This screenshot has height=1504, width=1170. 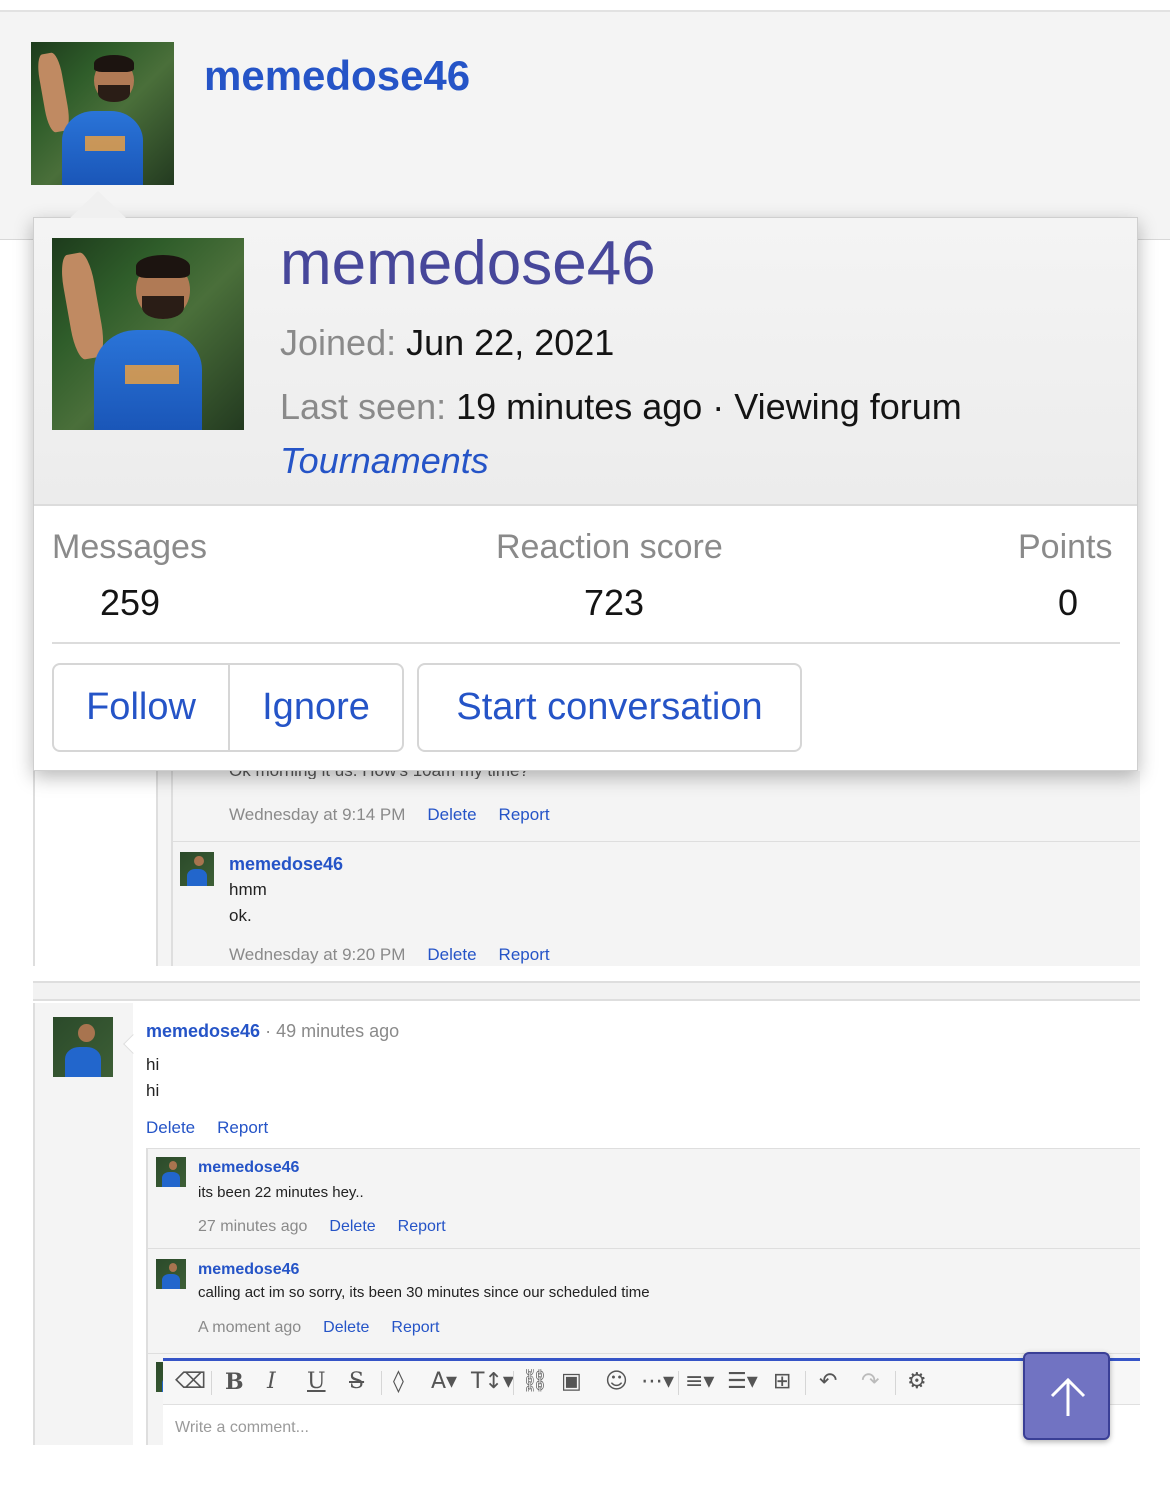 What do you see at coordinates (322, 1227) in the screenshot?
I see `reply-meta: 27 minutes ago Delete Report` at bounding box center [322, 1227].